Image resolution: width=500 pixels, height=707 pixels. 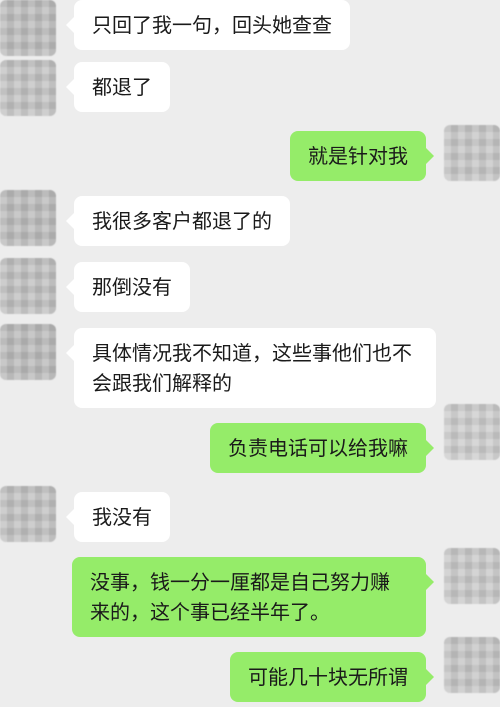 I want to click on message-text: 我很多客户都退了的, so click(x=182, y=221).